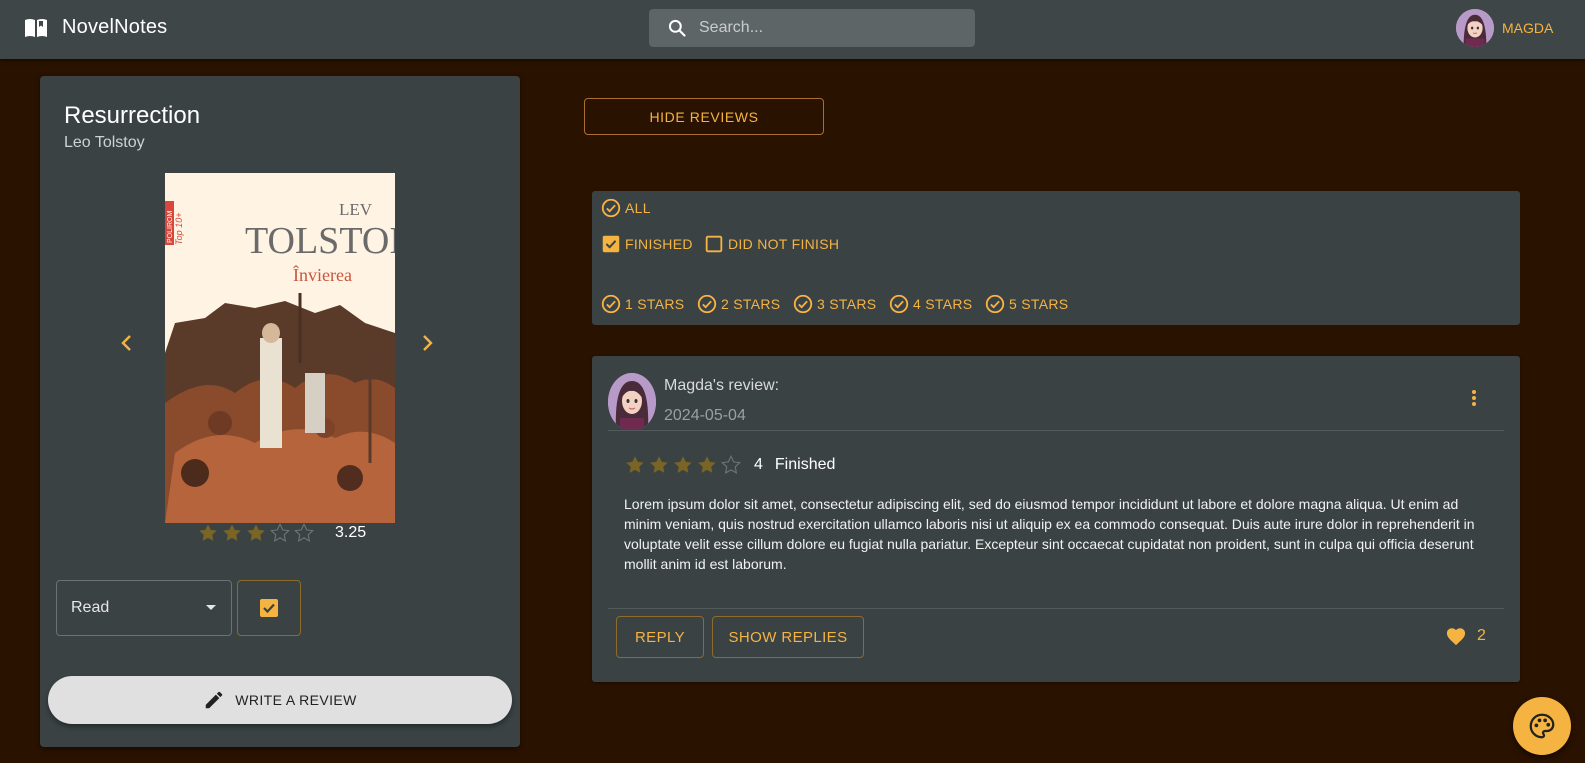 The width and height of the screenshot is (1585, 763). What do you see at coordinates (705, 415) in the screenshot?
I see `review-date: 2024-05-04` at bounding box center [705, 415].